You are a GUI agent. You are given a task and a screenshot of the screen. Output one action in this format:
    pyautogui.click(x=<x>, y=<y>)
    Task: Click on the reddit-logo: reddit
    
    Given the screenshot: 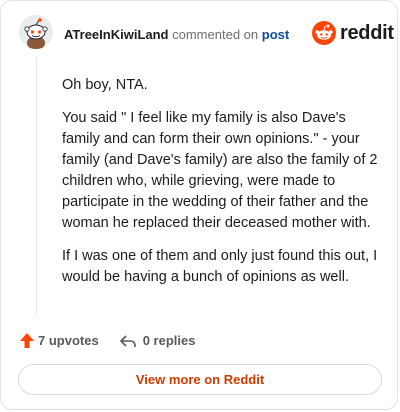 What is the action you would take?
    pyautogui.click(x=353, y=33)
    